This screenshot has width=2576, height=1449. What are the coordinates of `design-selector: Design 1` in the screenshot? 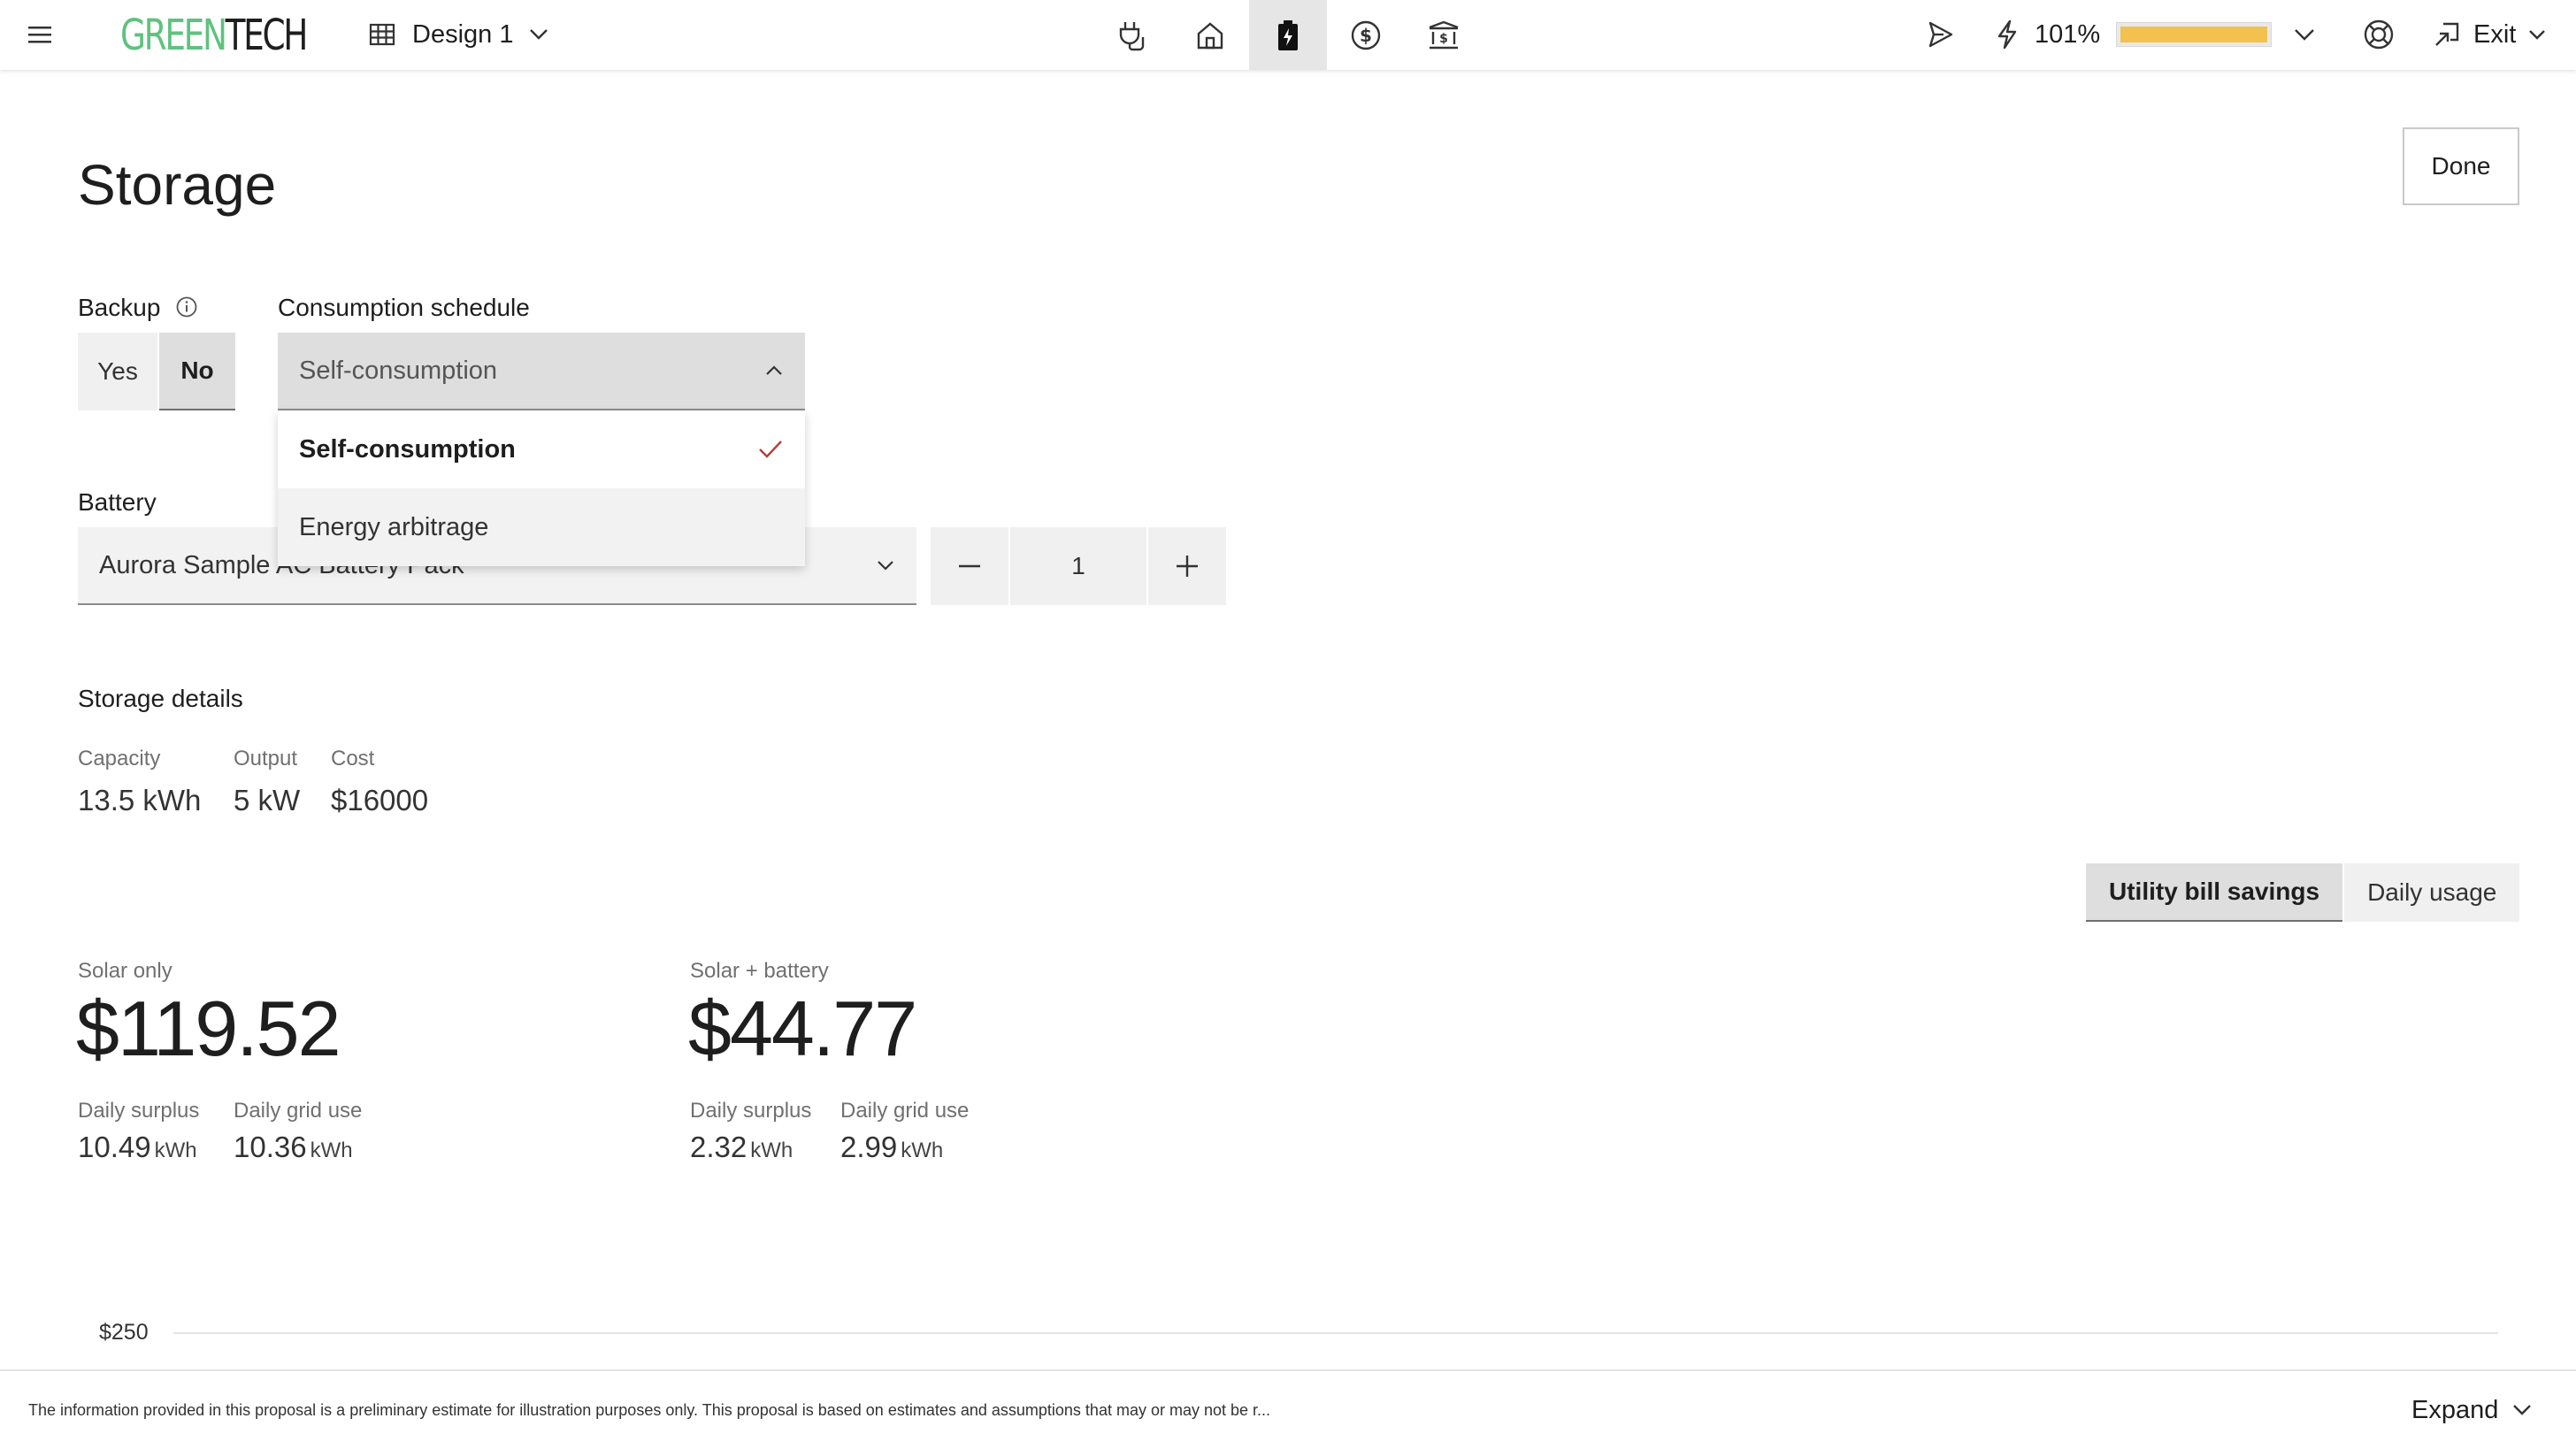 It's located at (458, 34).